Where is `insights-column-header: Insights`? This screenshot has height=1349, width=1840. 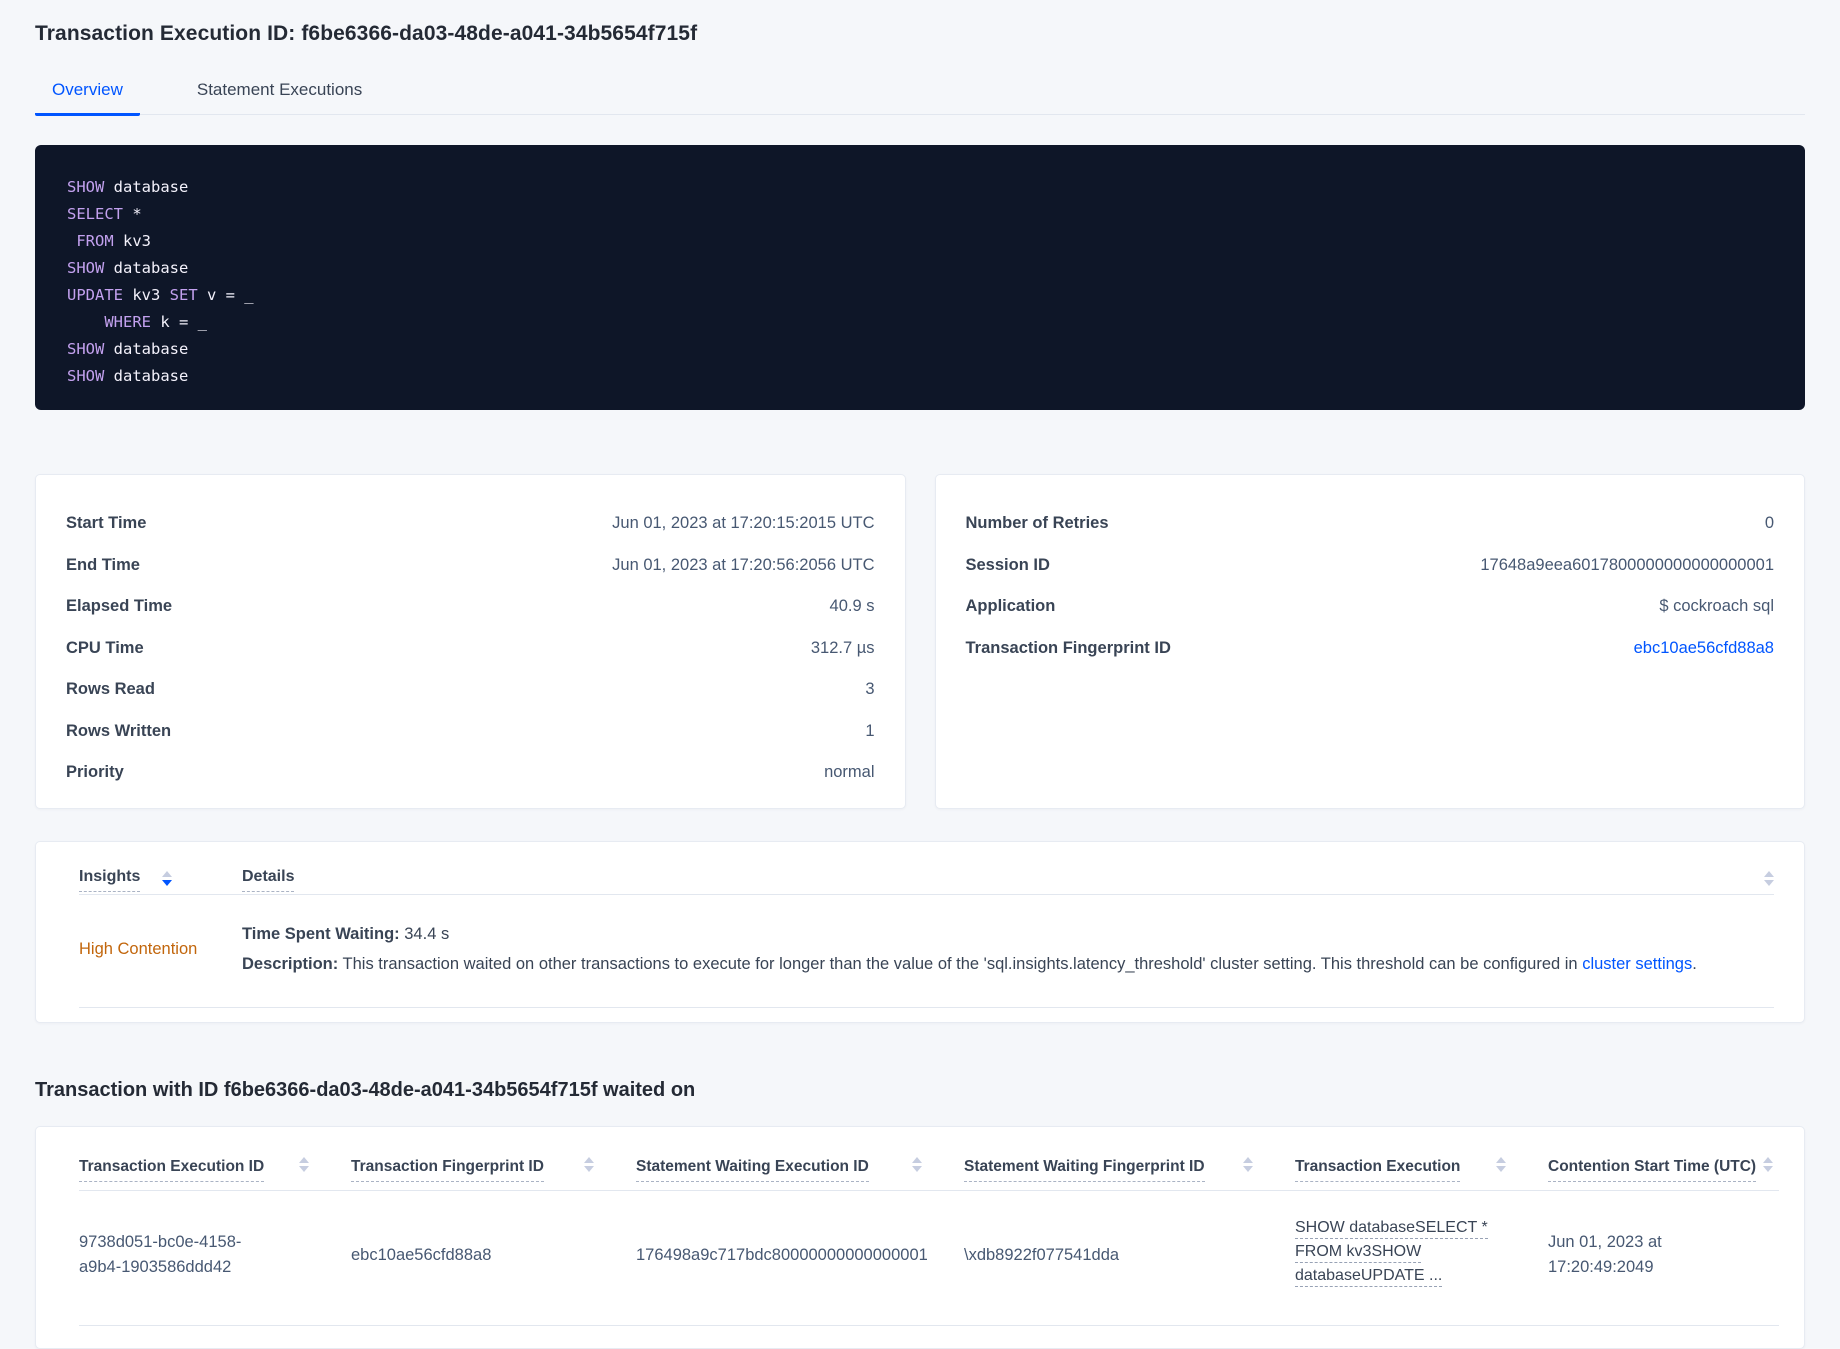
insights-column-header: Insights is located at coordinates (160, 880).